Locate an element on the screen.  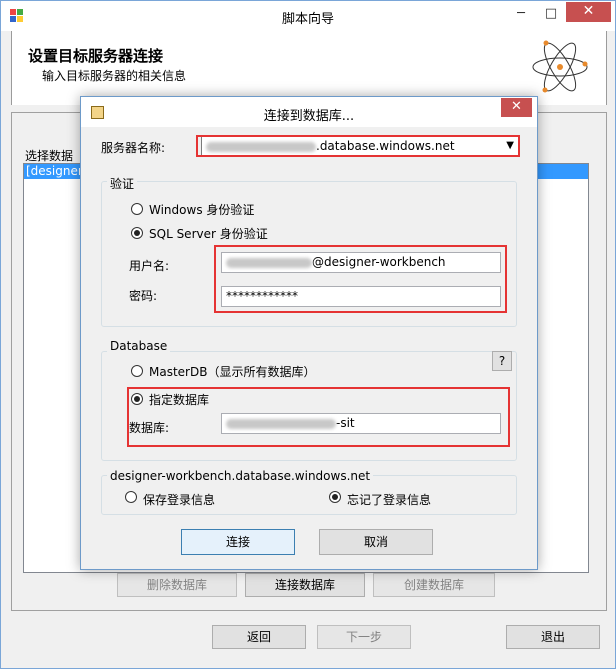
atom-icon is located at coordinates (560, 66).